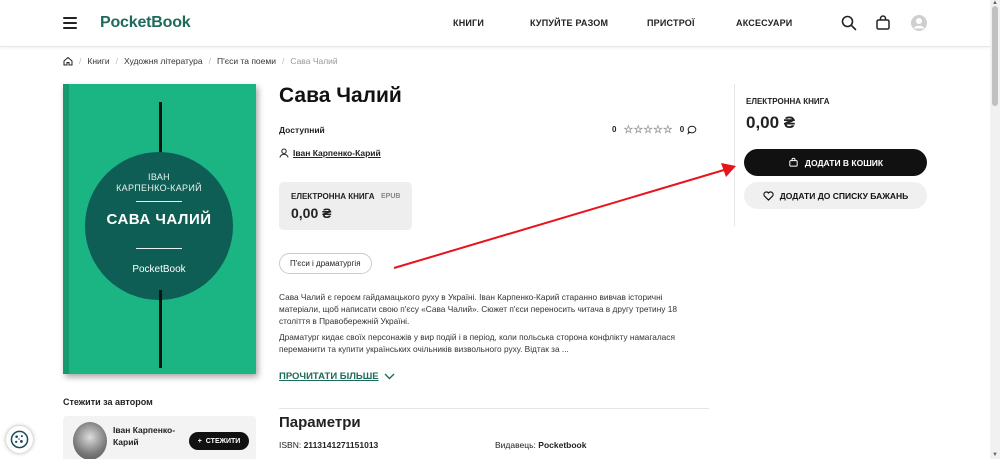  Describe the element at coordinates (223, 441) in the screenshot. I see `follow-button-label: СТЕЖИТИ` at that location.